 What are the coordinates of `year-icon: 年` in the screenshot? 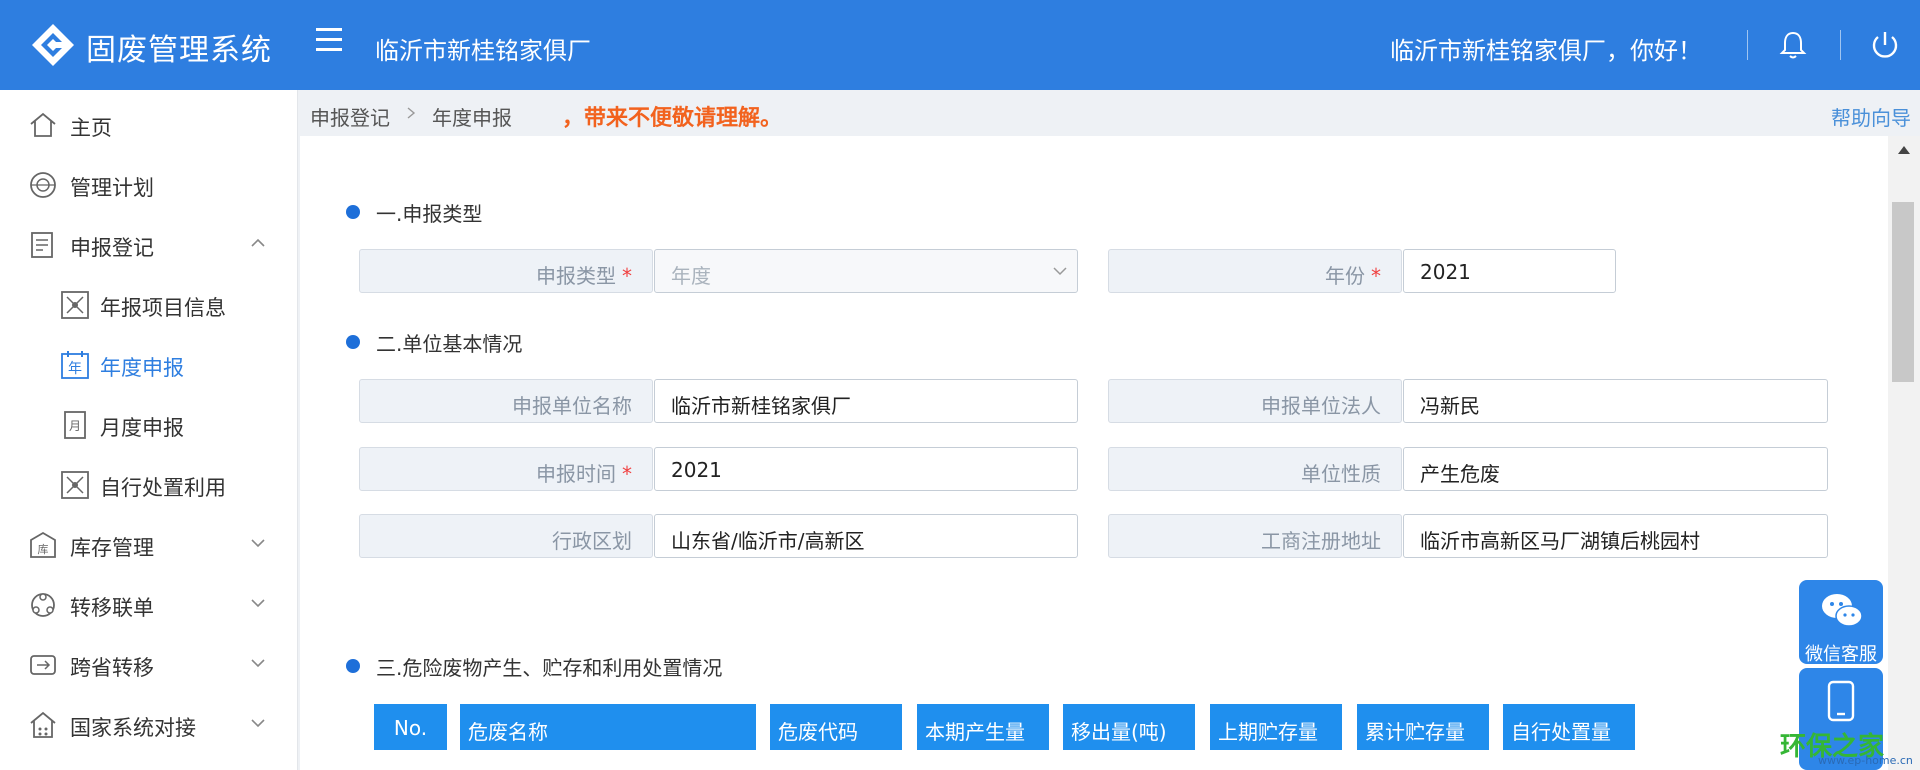 It's located at (75, 365).